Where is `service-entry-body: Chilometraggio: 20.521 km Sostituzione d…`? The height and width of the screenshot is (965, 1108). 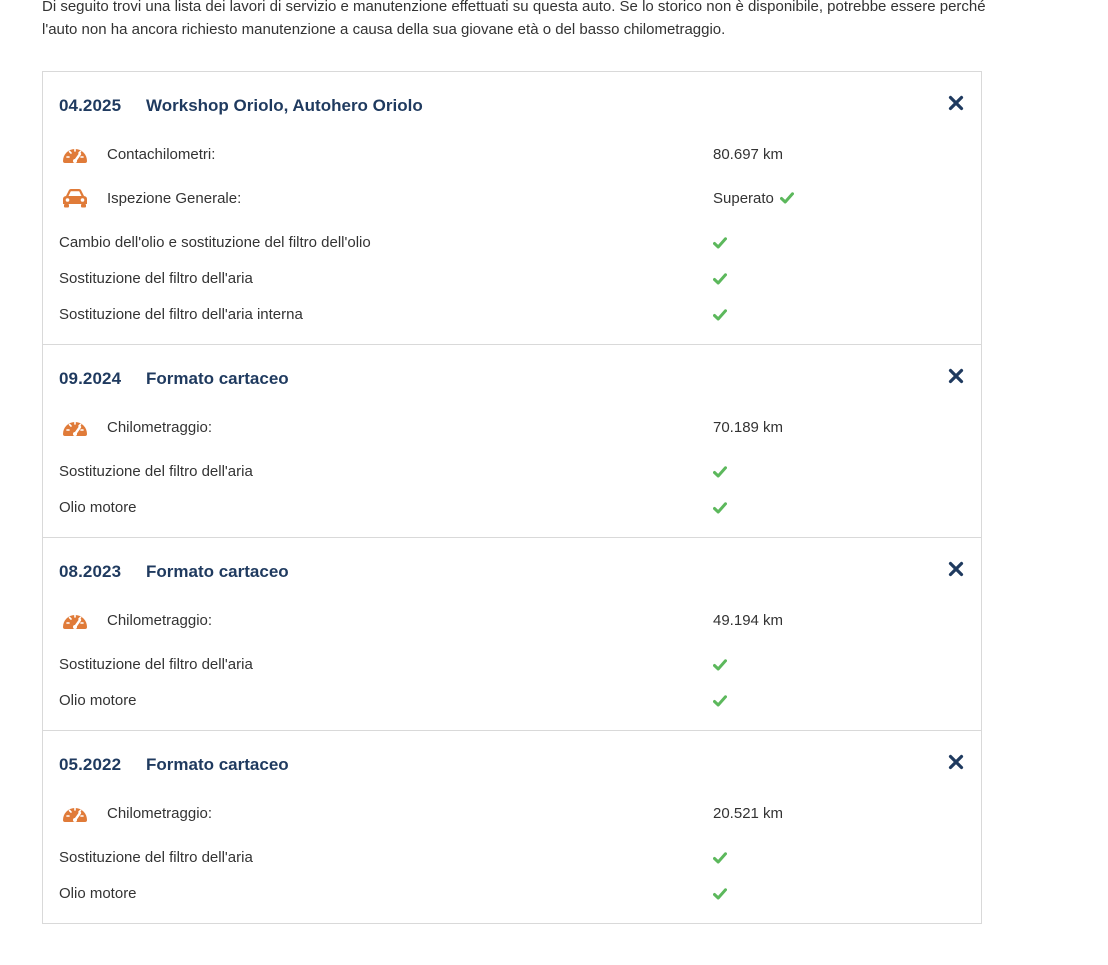
service-entry-body: Chilometraggio: 20.521 km Sostituzione d… is located at coordinates (512, 860).